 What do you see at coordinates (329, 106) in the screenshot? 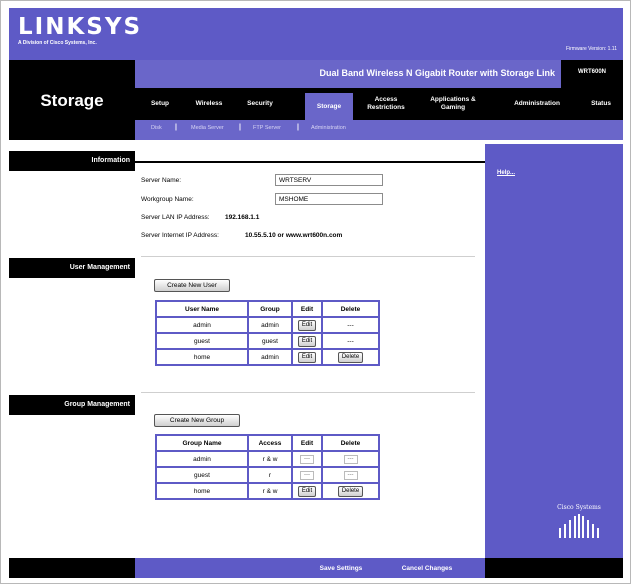
I see `tab-storage: Storage` at bounding box center [329, 106].